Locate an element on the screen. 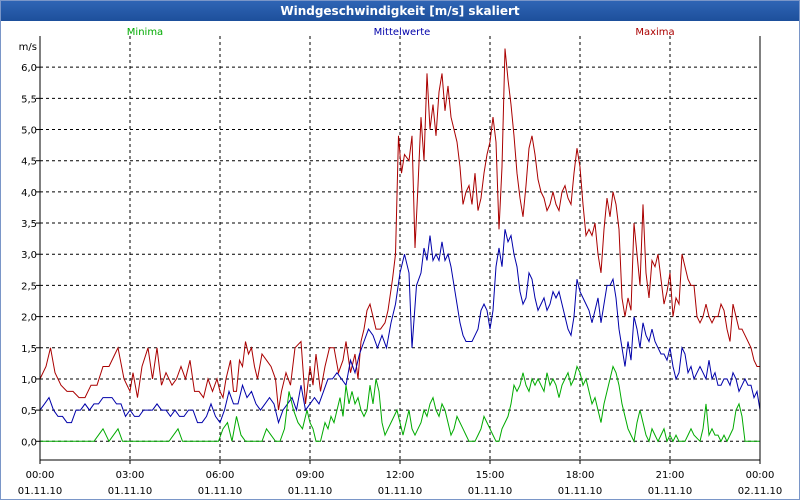 The image size is (800, 500). x-tick-time: 21:00 is located at coordinates (670, 475).